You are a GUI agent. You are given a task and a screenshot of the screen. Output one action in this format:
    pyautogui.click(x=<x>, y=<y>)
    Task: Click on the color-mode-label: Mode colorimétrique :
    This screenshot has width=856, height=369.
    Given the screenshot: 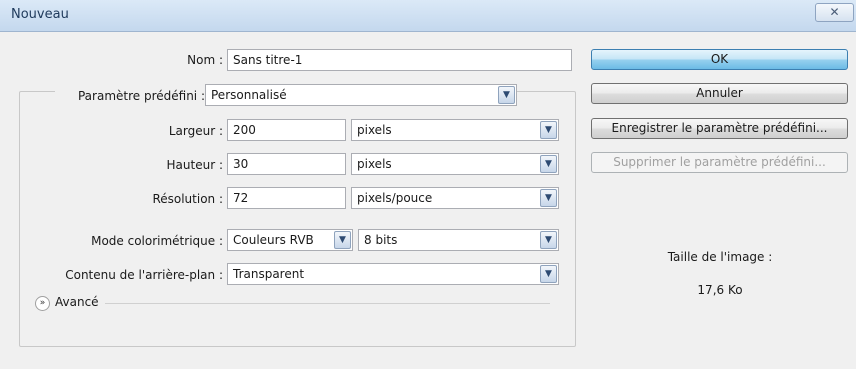 What is the action you would take?
    pyautogui.click(x=157, y=241)
    